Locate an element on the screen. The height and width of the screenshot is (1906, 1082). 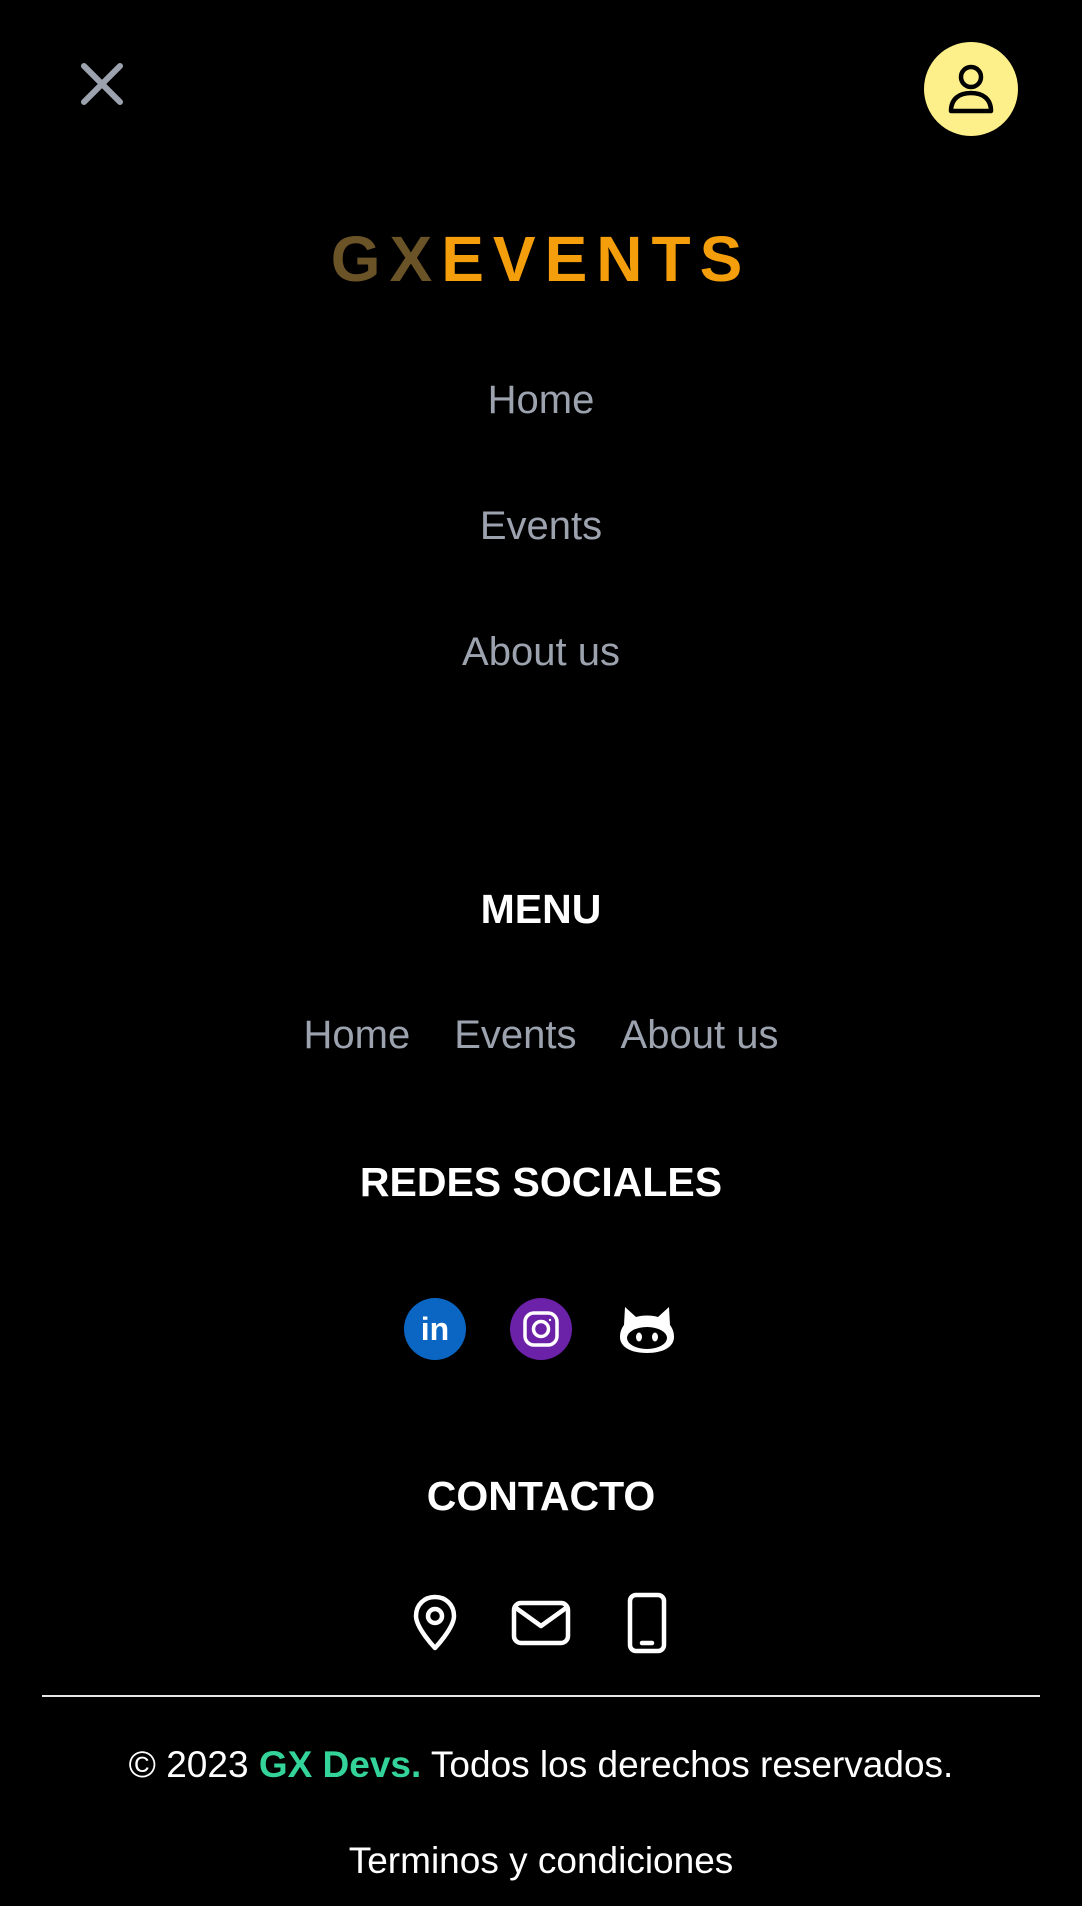
terms-link: Terminos y condiciones is located at coordinates (541, 1861).